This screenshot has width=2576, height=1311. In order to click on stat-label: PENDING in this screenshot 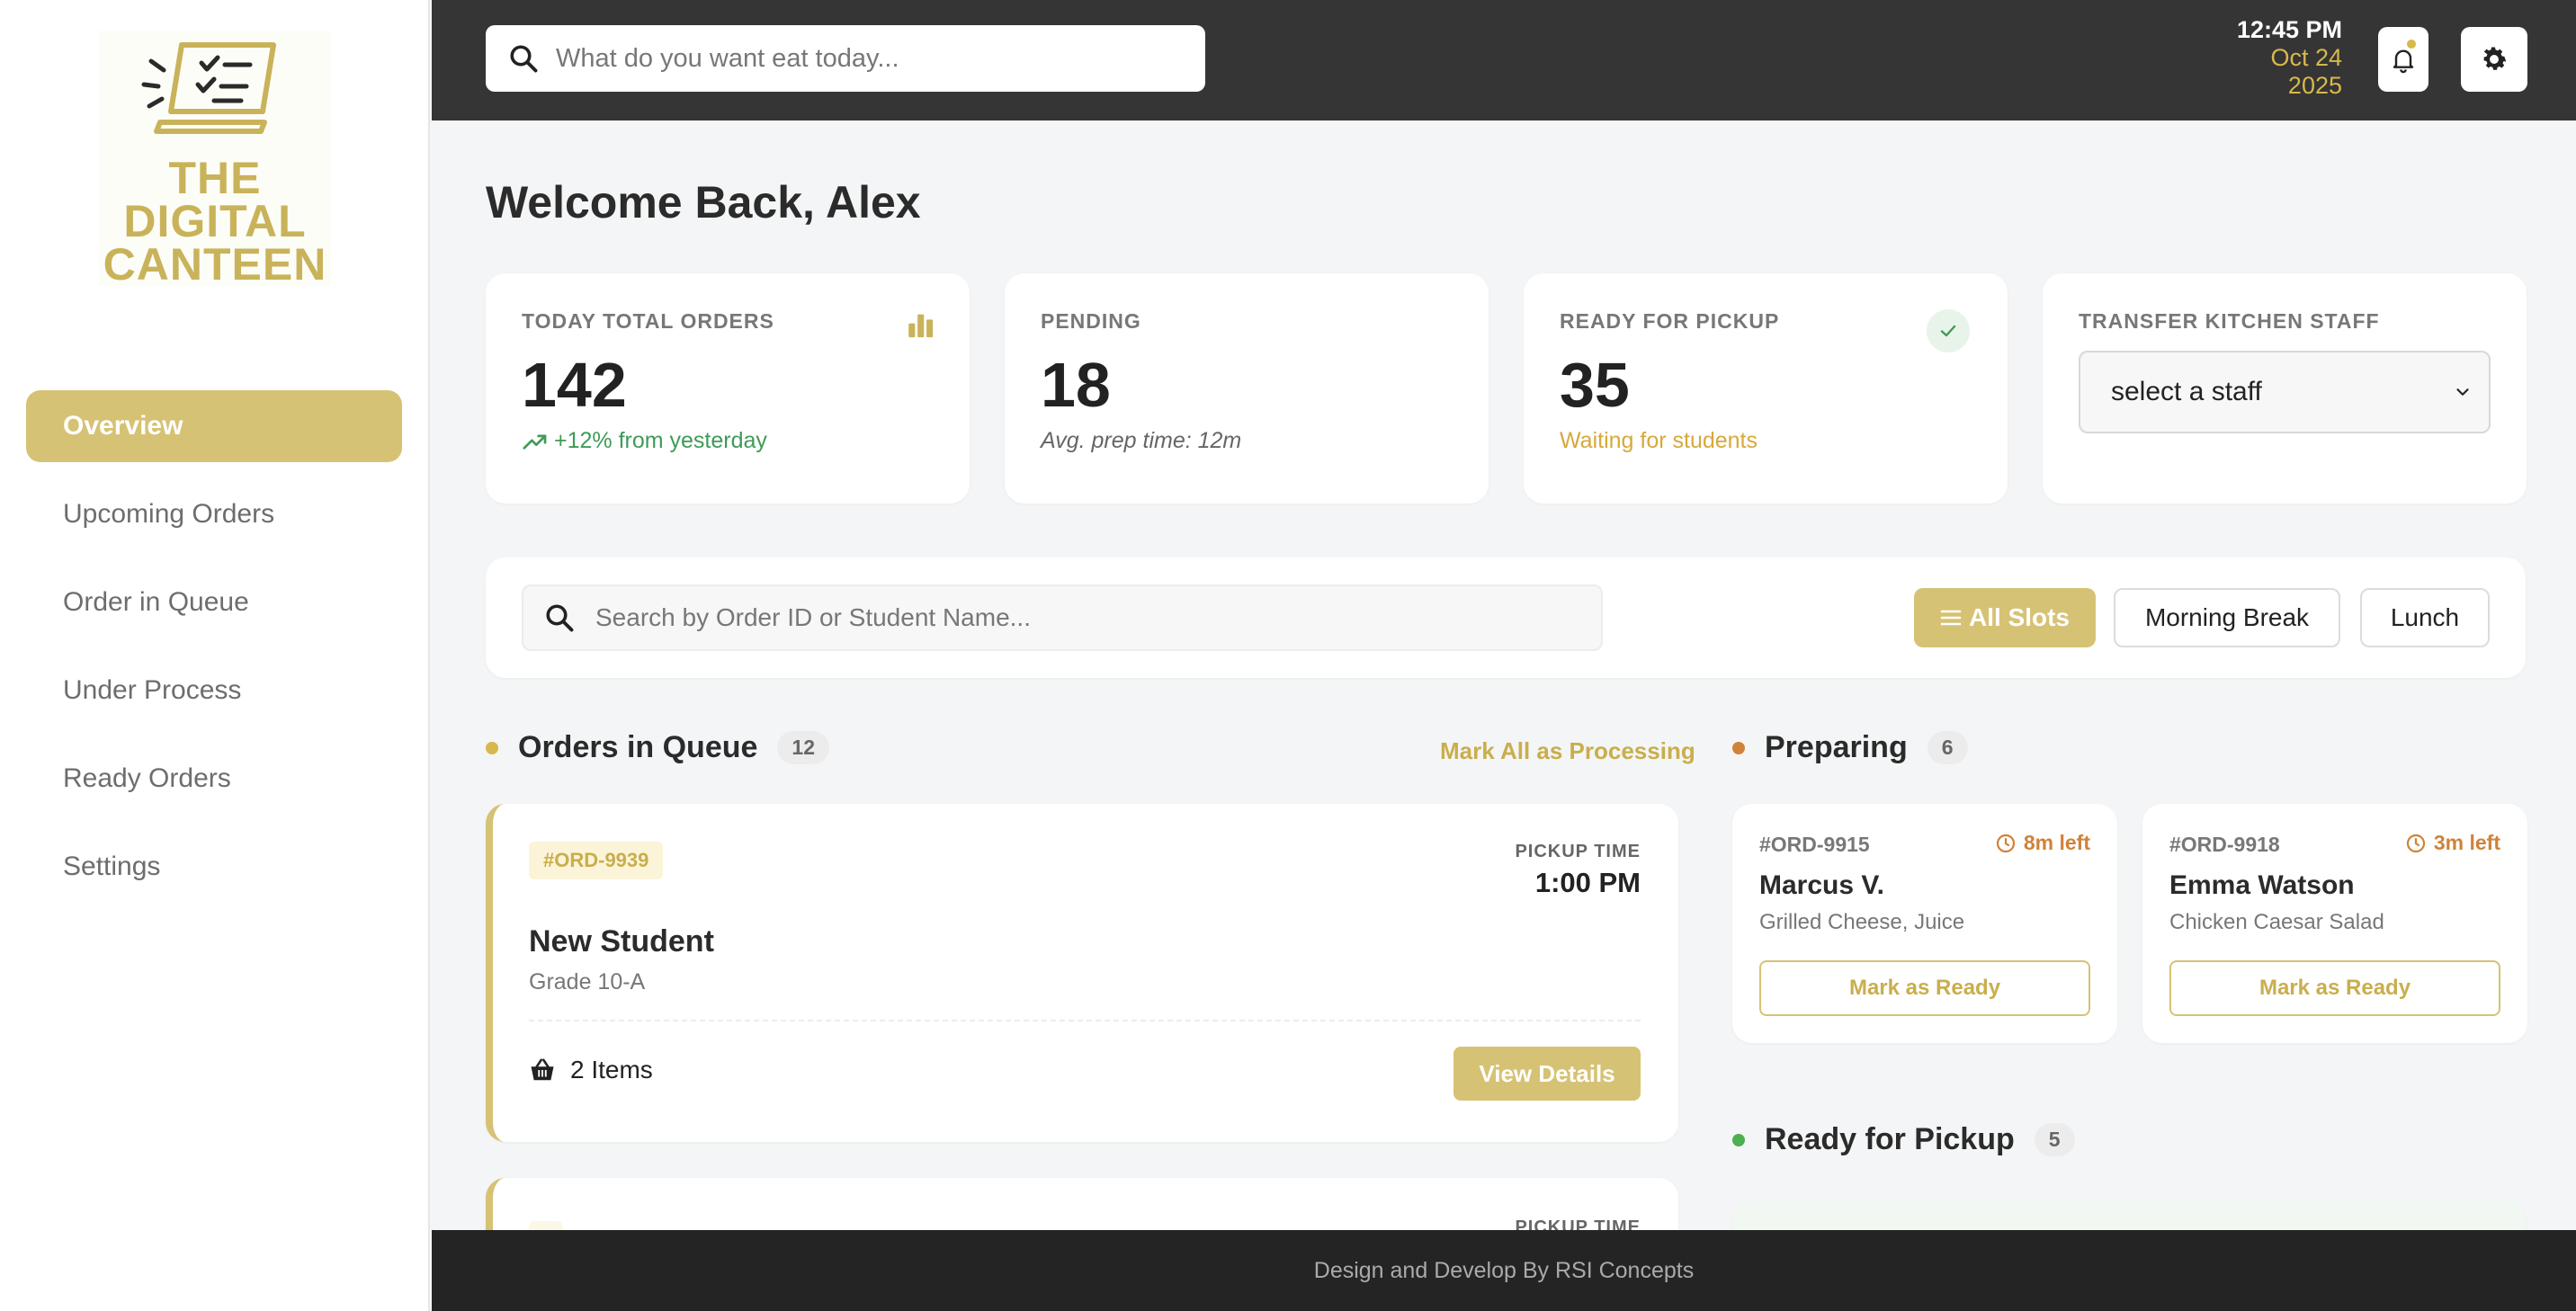, I will do `click(1091, 321)`.